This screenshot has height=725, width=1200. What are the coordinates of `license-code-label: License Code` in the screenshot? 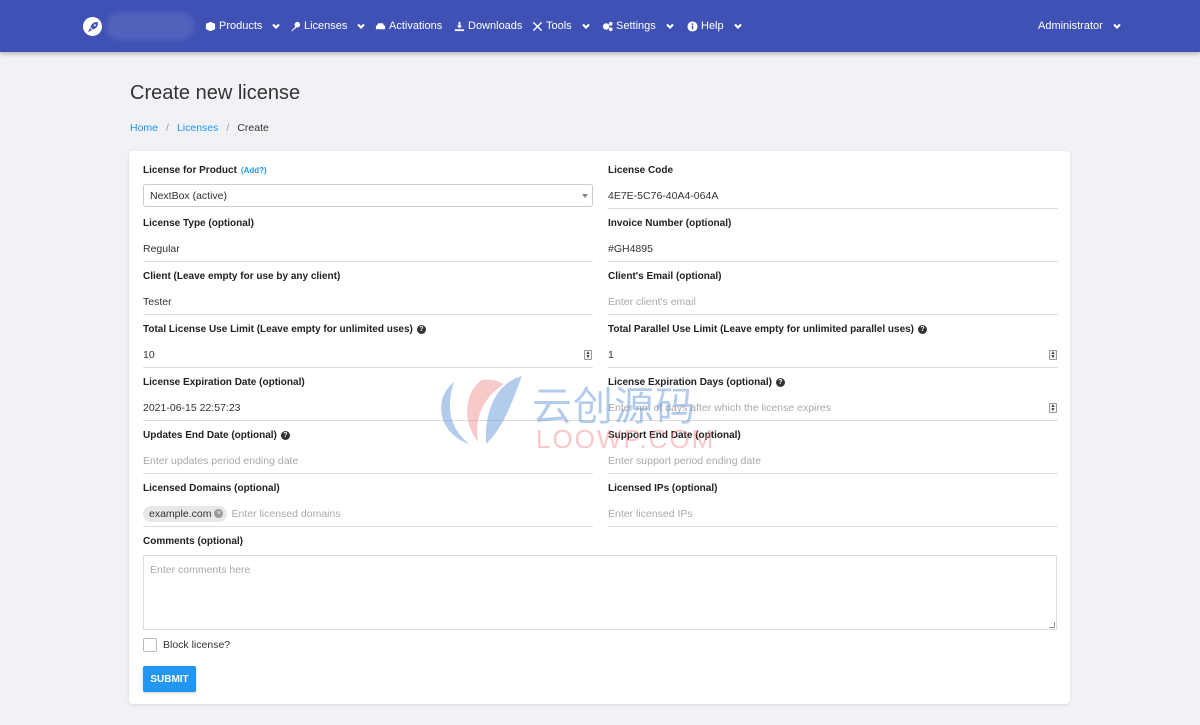 It's located at (640, 170).